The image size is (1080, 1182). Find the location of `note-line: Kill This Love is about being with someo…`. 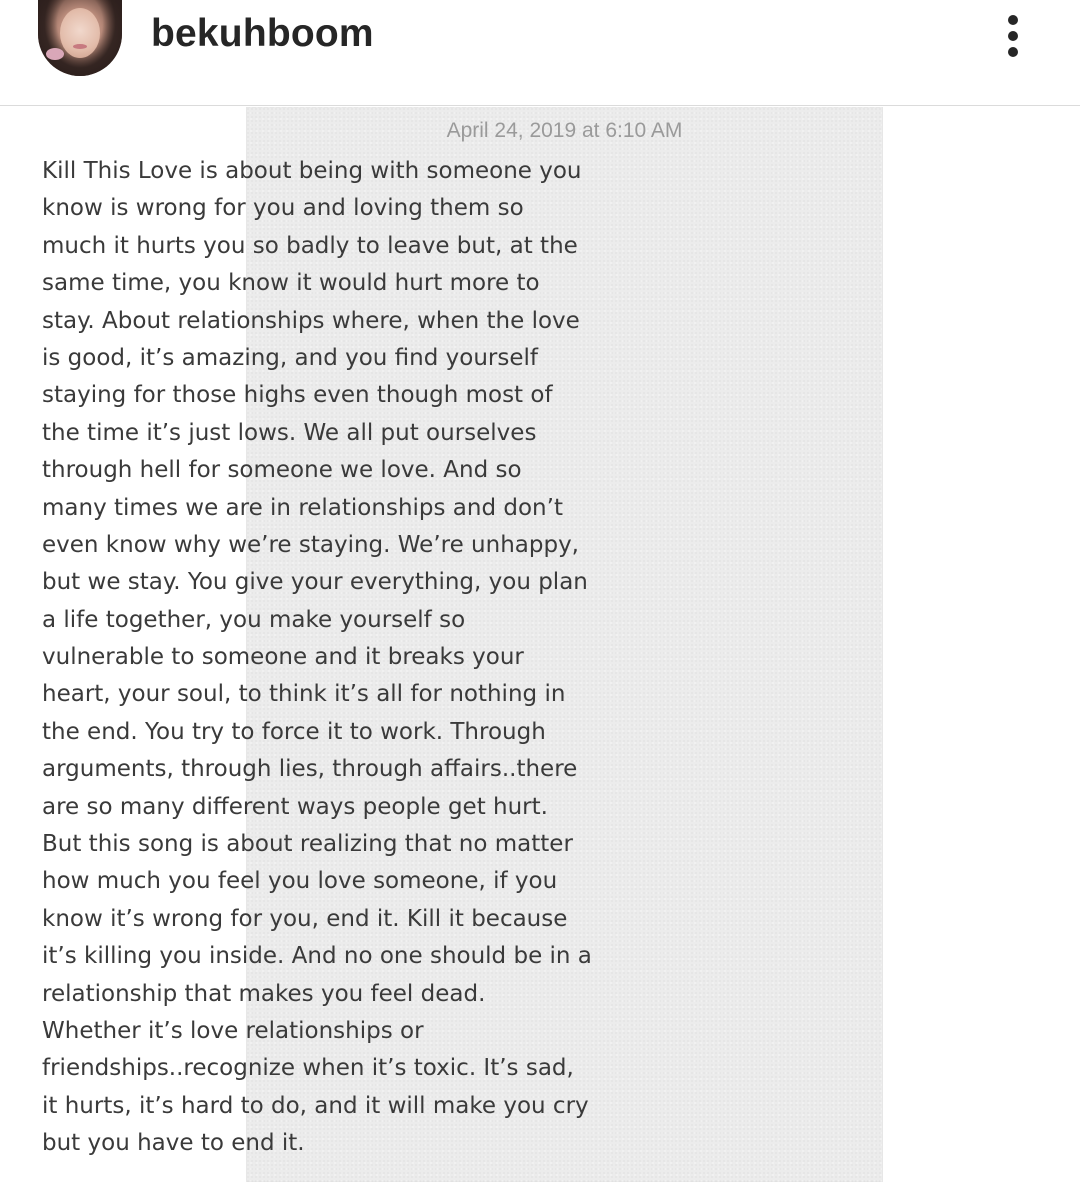

note-line: Kill This Love is about being with someo… is located at coordinates (312, 171).